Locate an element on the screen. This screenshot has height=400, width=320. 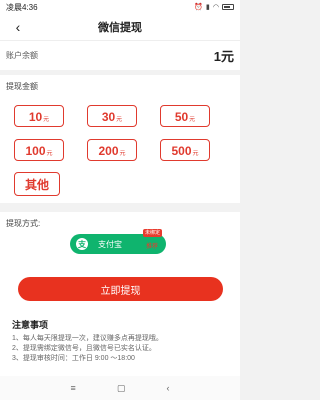
back-button: ‹ is located at coordinates (18, 27).